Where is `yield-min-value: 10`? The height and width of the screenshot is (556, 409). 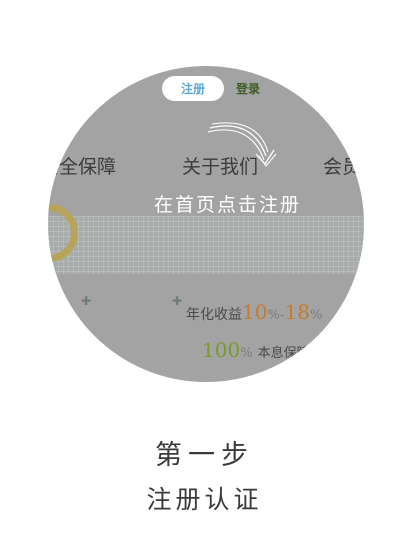 yield-min-value: 10 is located at coordinates (255, 312).